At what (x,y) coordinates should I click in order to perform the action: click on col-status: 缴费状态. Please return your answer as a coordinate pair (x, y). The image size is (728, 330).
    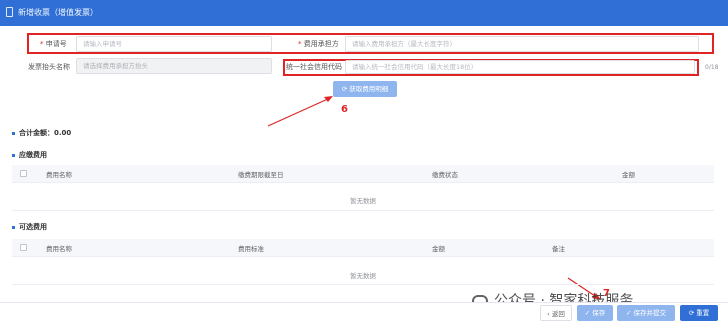
    Looking at the image, I should click on (445, 175).